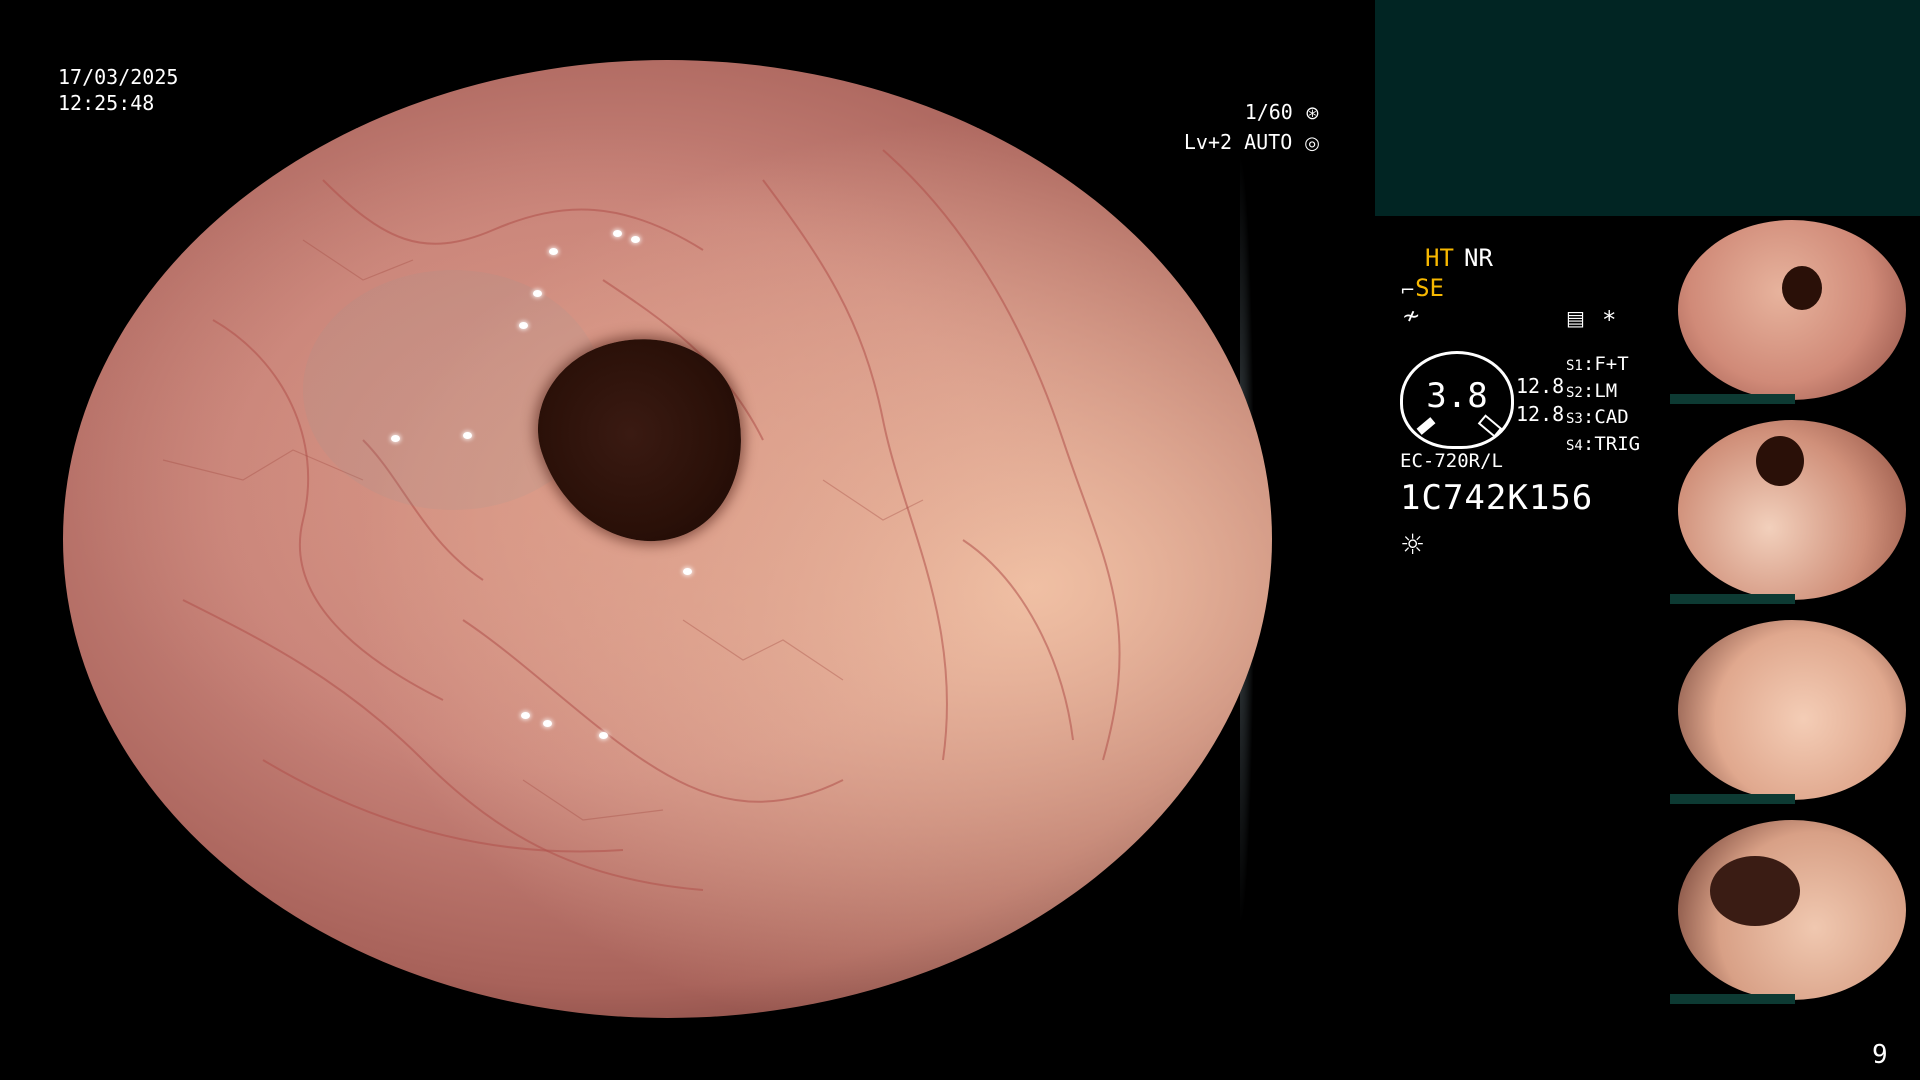 The image size is (1920, 1080). What do you see at coordinates (1413, 544) in the screenshot?
I see `light-source-icon: ☼` at bounding box center [1413, 544].